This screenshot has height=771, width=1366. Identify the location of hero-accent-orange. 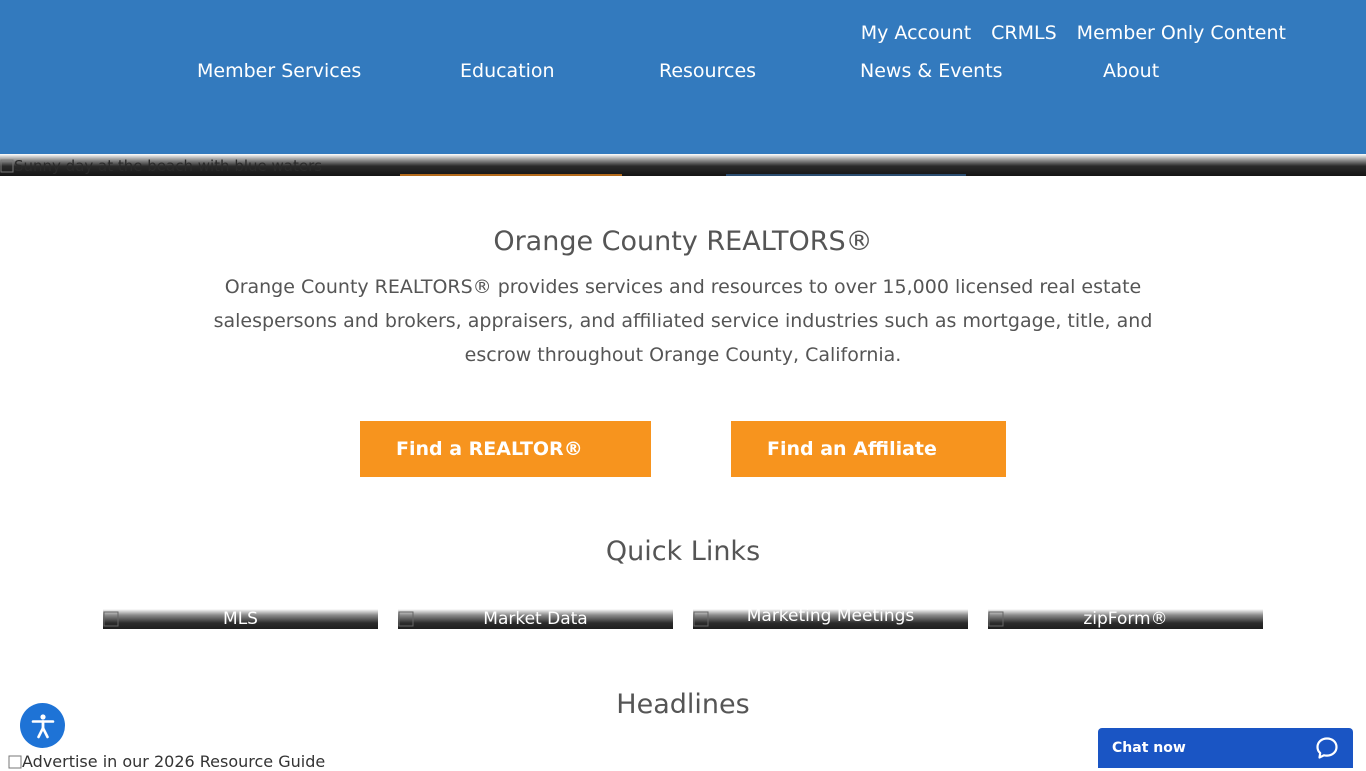
(511, 175).